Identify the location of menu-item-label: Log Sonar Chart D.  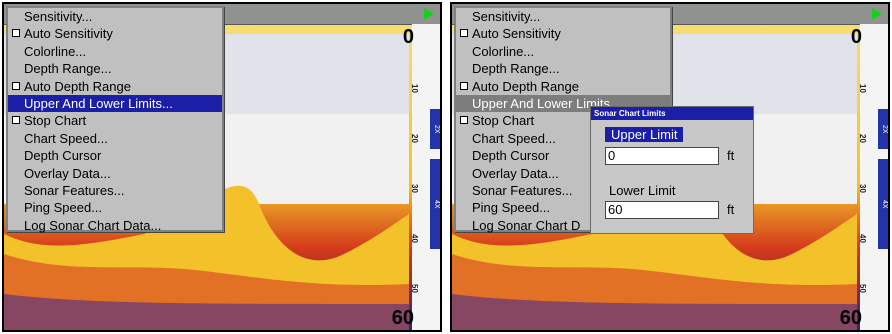
(526, 225).